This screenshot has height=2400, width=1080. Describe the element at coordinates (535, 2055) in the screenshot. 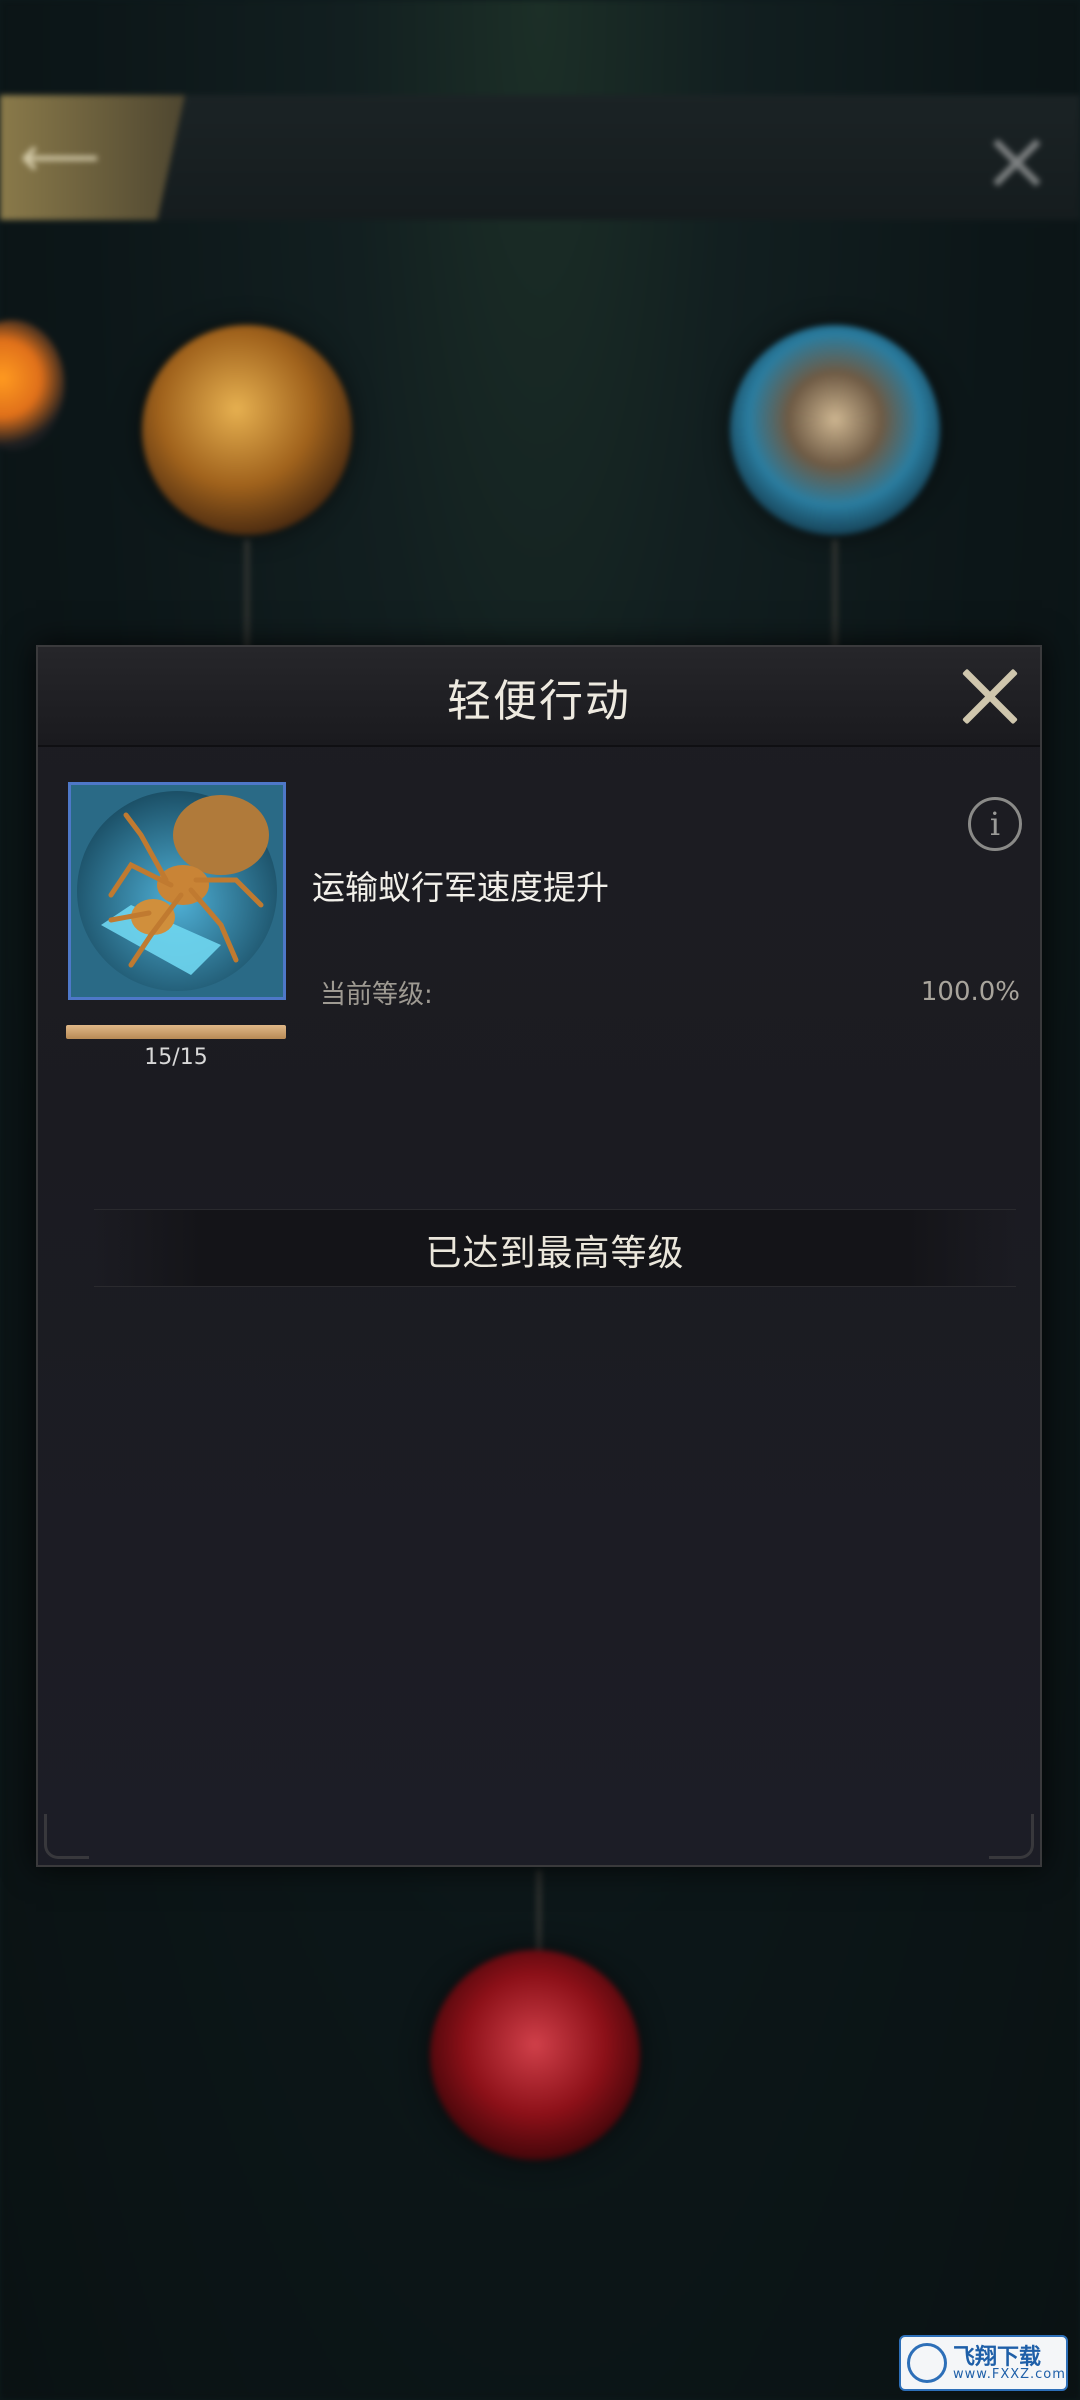

I see `background-skill-node-red` at that location.